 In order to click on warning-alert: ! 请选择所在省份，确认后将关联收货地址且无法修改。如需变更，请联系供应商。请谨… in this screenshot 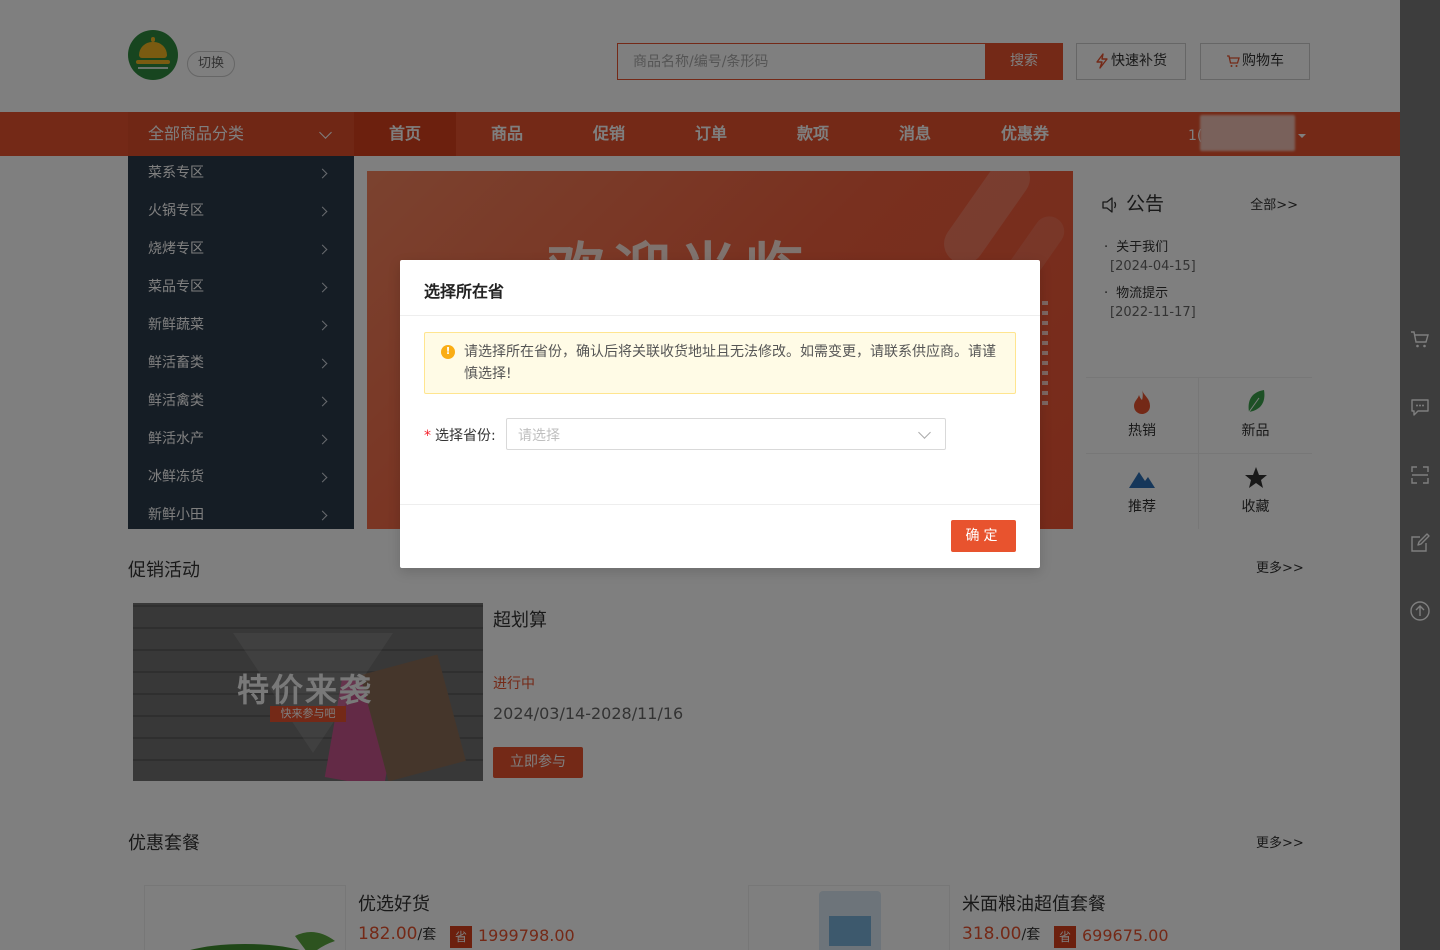, I will do `click(720, 363)`.